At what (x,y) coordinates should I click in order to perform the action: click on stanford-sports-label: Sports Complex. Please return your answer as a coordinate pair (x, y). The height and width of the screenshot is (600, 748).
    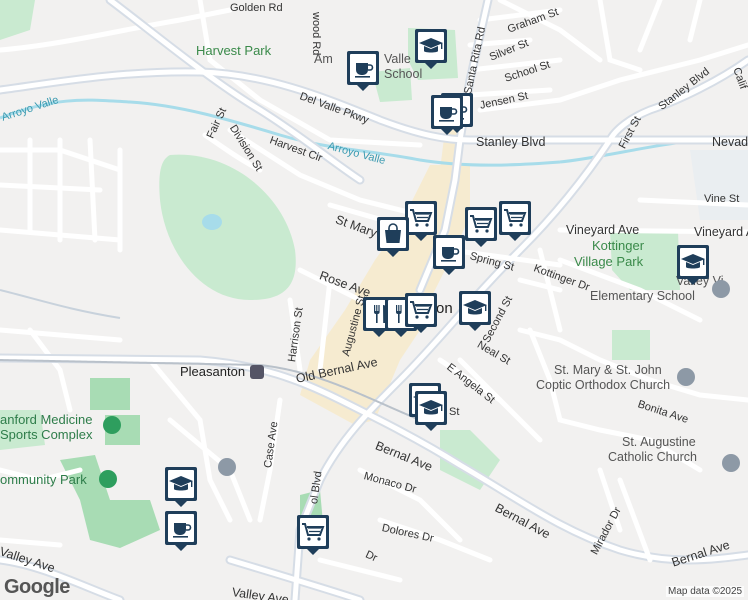
    Looking at the image, I should click on (46, 434).